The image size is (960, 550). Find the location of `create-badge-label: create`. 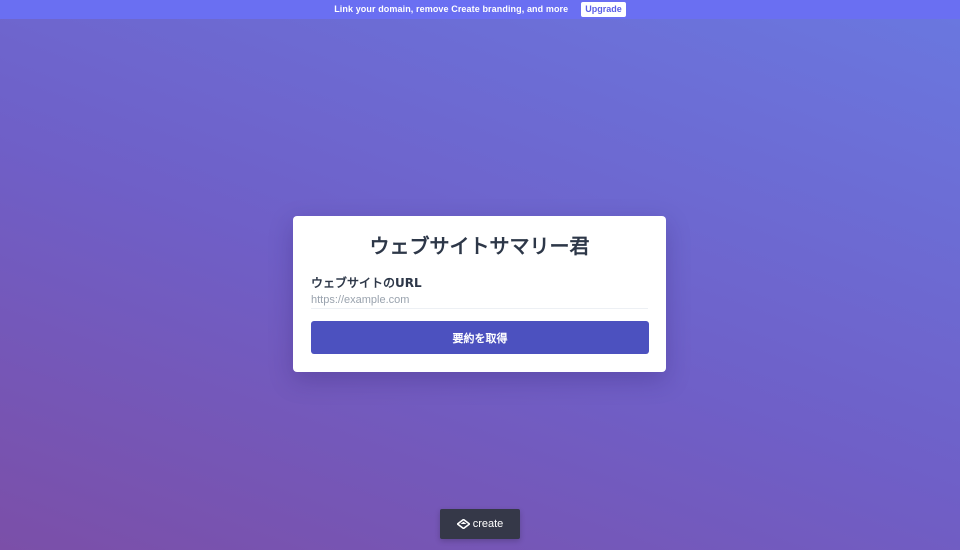

create-badge-label: create is located at coordinates (488, 524).